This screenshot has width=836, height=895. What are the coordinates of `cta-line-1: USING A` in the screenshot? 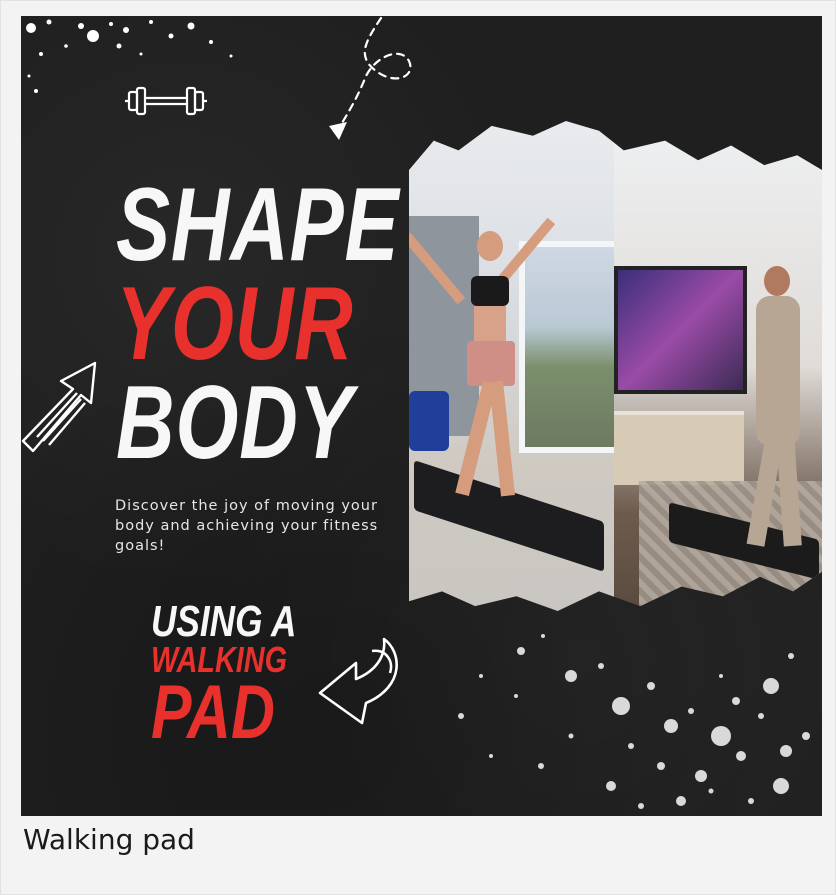 It's located at (224, 621).